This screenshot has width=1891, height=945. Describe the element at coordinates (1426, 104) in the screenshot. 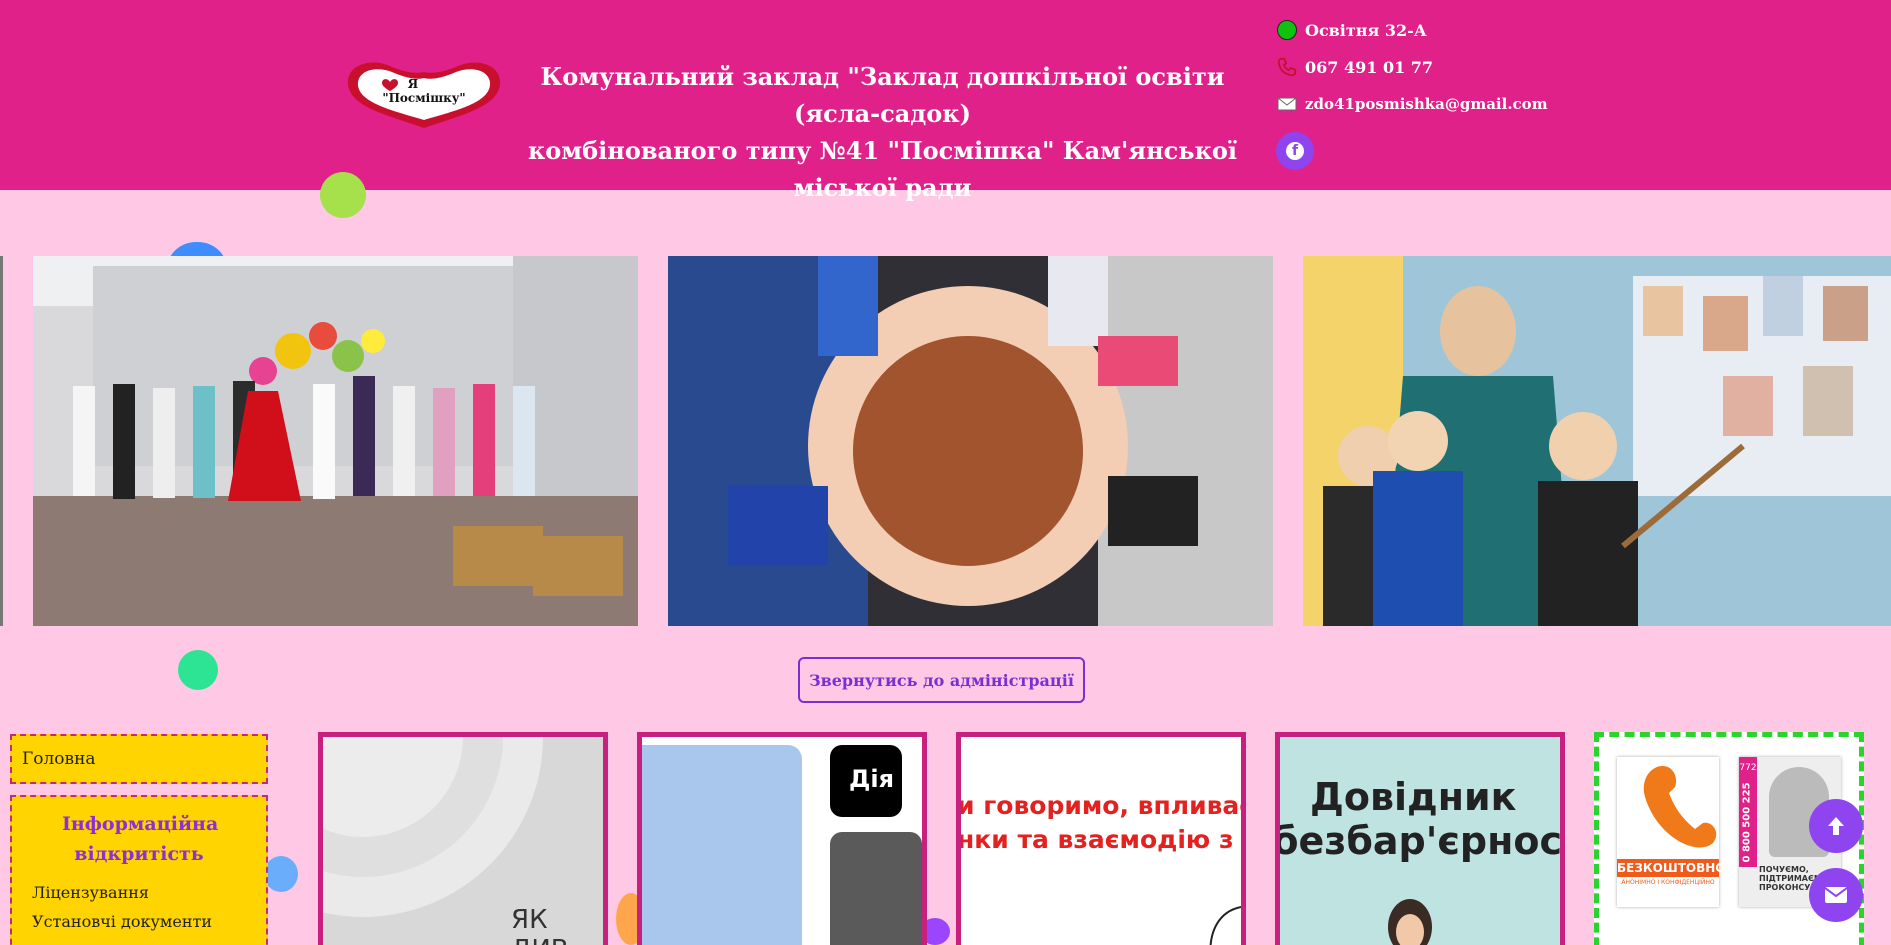

I see `email-text: zdo41posmishka@gmail.com` at that location.